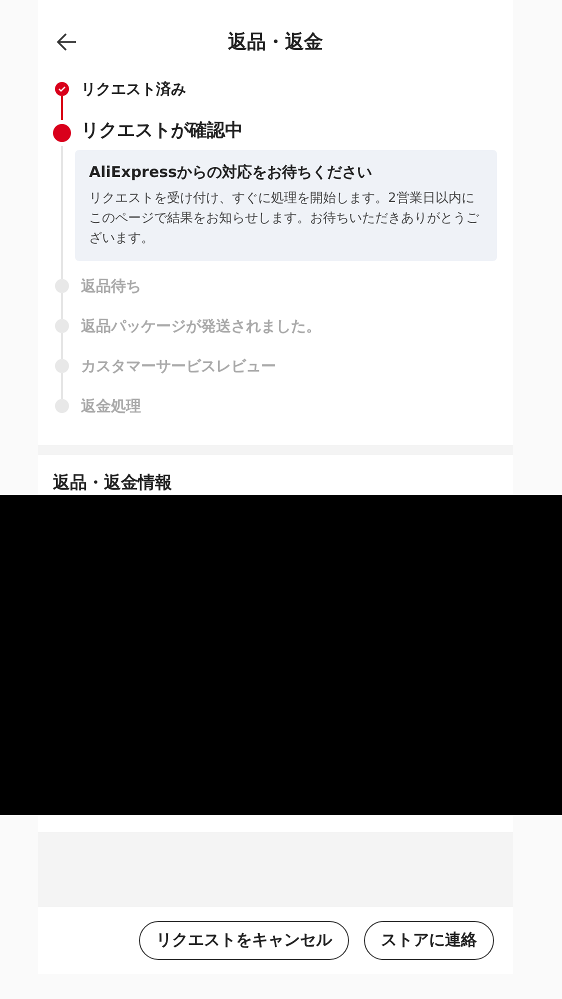 The width and height of the screenshot is (562, 999). What do you see at coordinates (134, 89) in the screenshot?
I see `step-label: リクエスト済み` at bounding box center [134, 89].